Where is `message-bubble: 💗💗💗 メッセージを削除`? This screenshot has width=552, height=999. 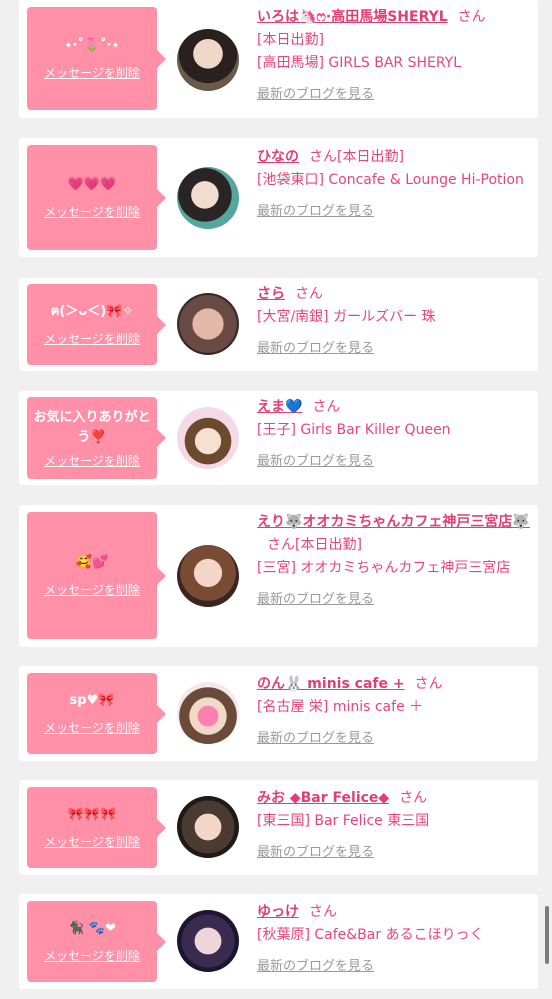
message-bubble: 💗💗💗 メッセージを削除 is located at coordinates (96, 197).